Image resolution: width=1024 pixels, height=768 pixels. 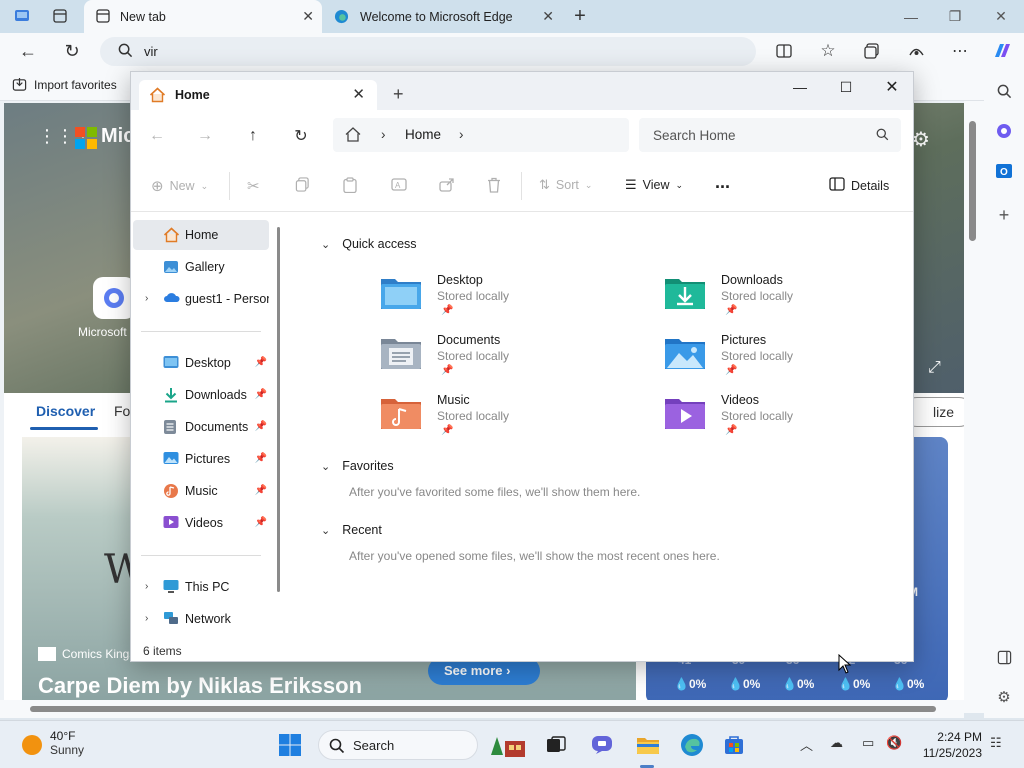 I want to click on sidebar-hide-icon, so click(x=1004, y=657).